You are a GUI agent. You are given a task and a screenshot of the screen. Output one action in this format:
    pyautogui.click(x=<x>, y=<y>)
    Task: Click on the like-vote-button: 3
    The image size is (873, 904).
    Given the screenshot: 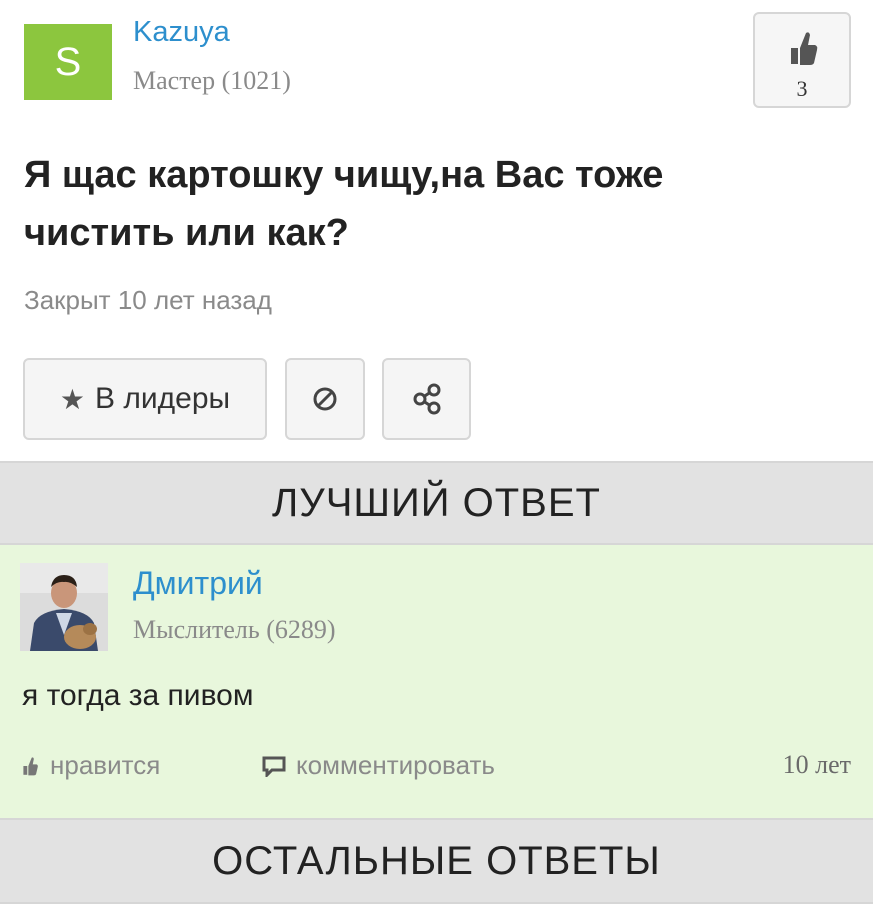 What is the action you would take?
    pyautogui.click(x=802, y=60)
    